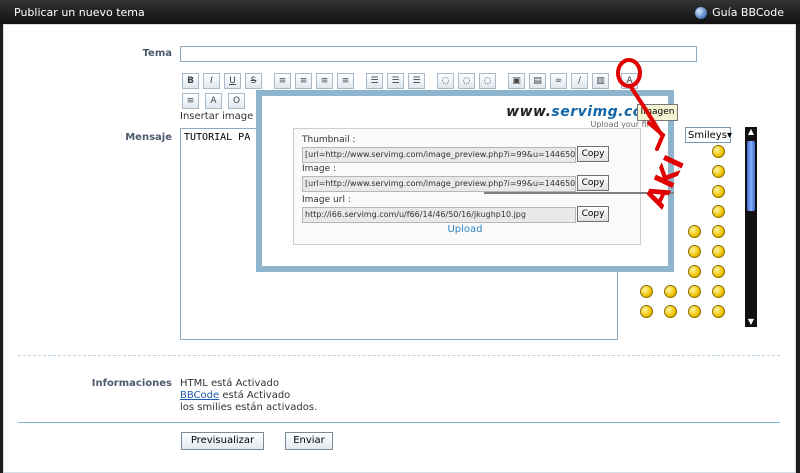  Describe the element at coordinates (657, 112) in the screenshot. I see `image-tooltip: Imagen` at that location.